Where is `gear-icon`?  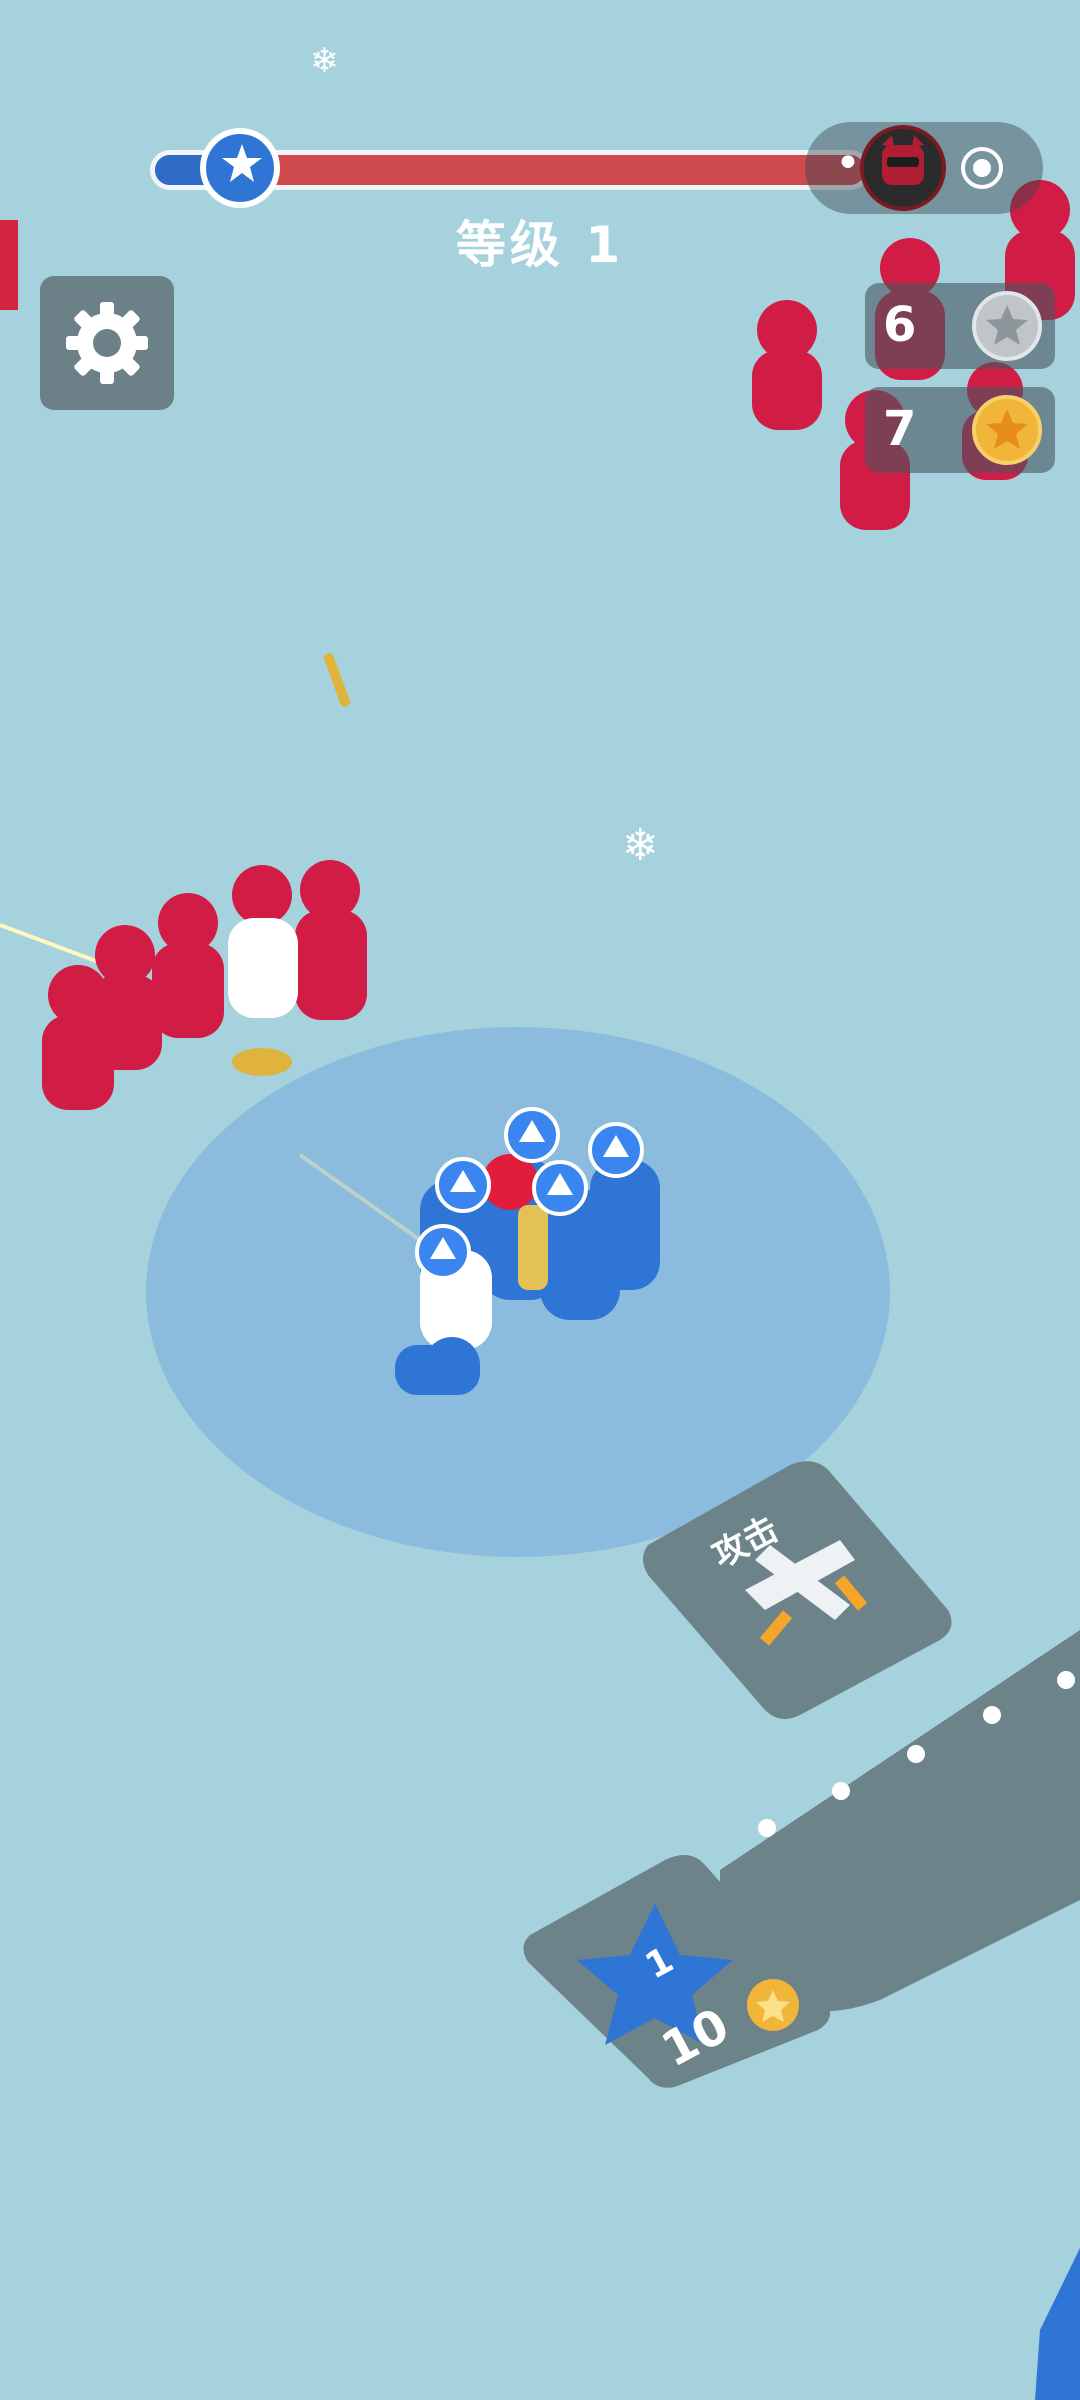
gear-icon is located at coordinates (107, 343).